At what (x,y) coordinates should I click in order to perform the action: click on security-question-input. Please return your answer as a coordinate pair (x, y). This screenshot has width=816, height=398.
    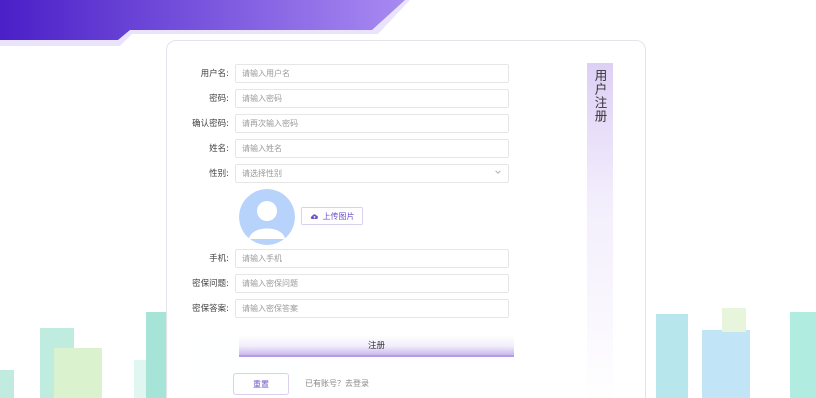
    Looking at the image, I should click on (372, 283).